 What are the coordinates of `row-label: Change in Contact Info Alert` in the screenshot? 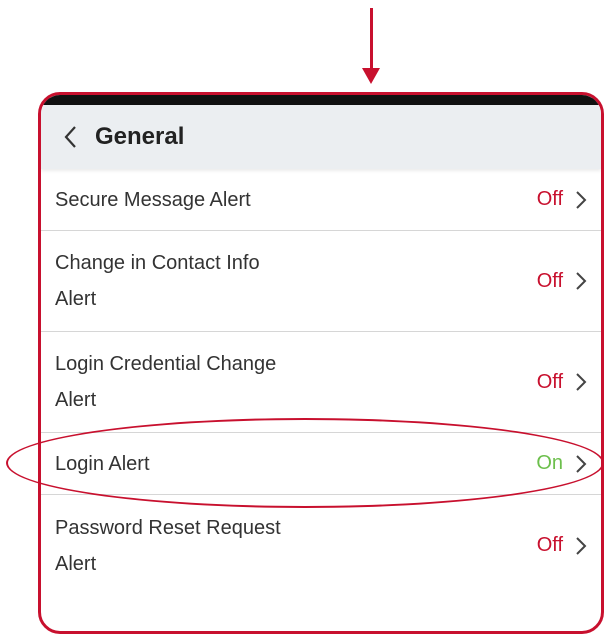 It's located at (157, 281).